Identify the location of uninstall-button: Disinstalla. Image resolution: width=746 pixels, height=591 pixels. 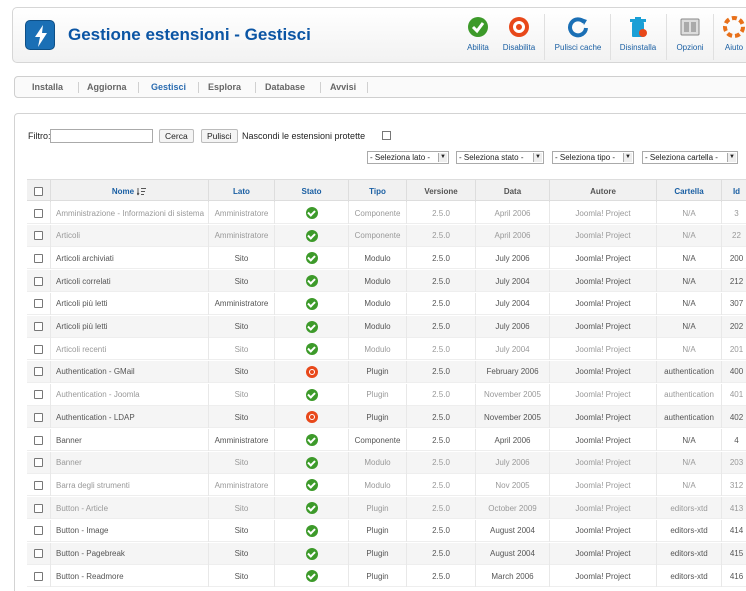
(638, 38).